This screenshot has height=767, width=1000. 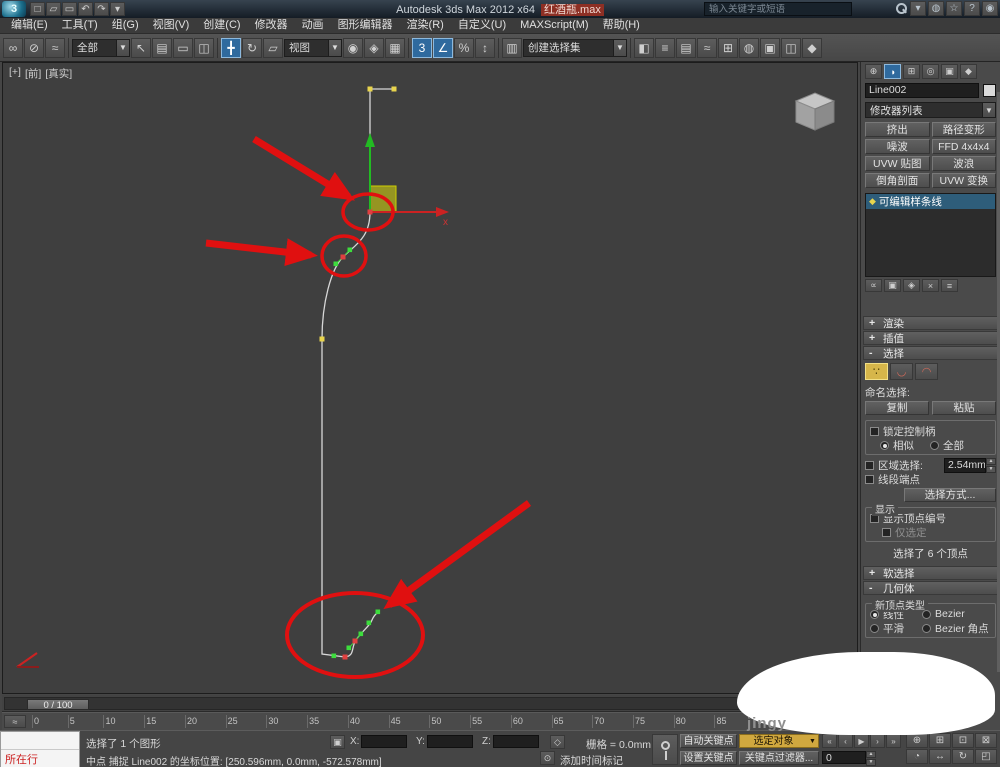 What do you see at coordinates (873, 71) in the screenshot?
I see `tab-create-icon: ⊕` at bounding box center [873, 71].